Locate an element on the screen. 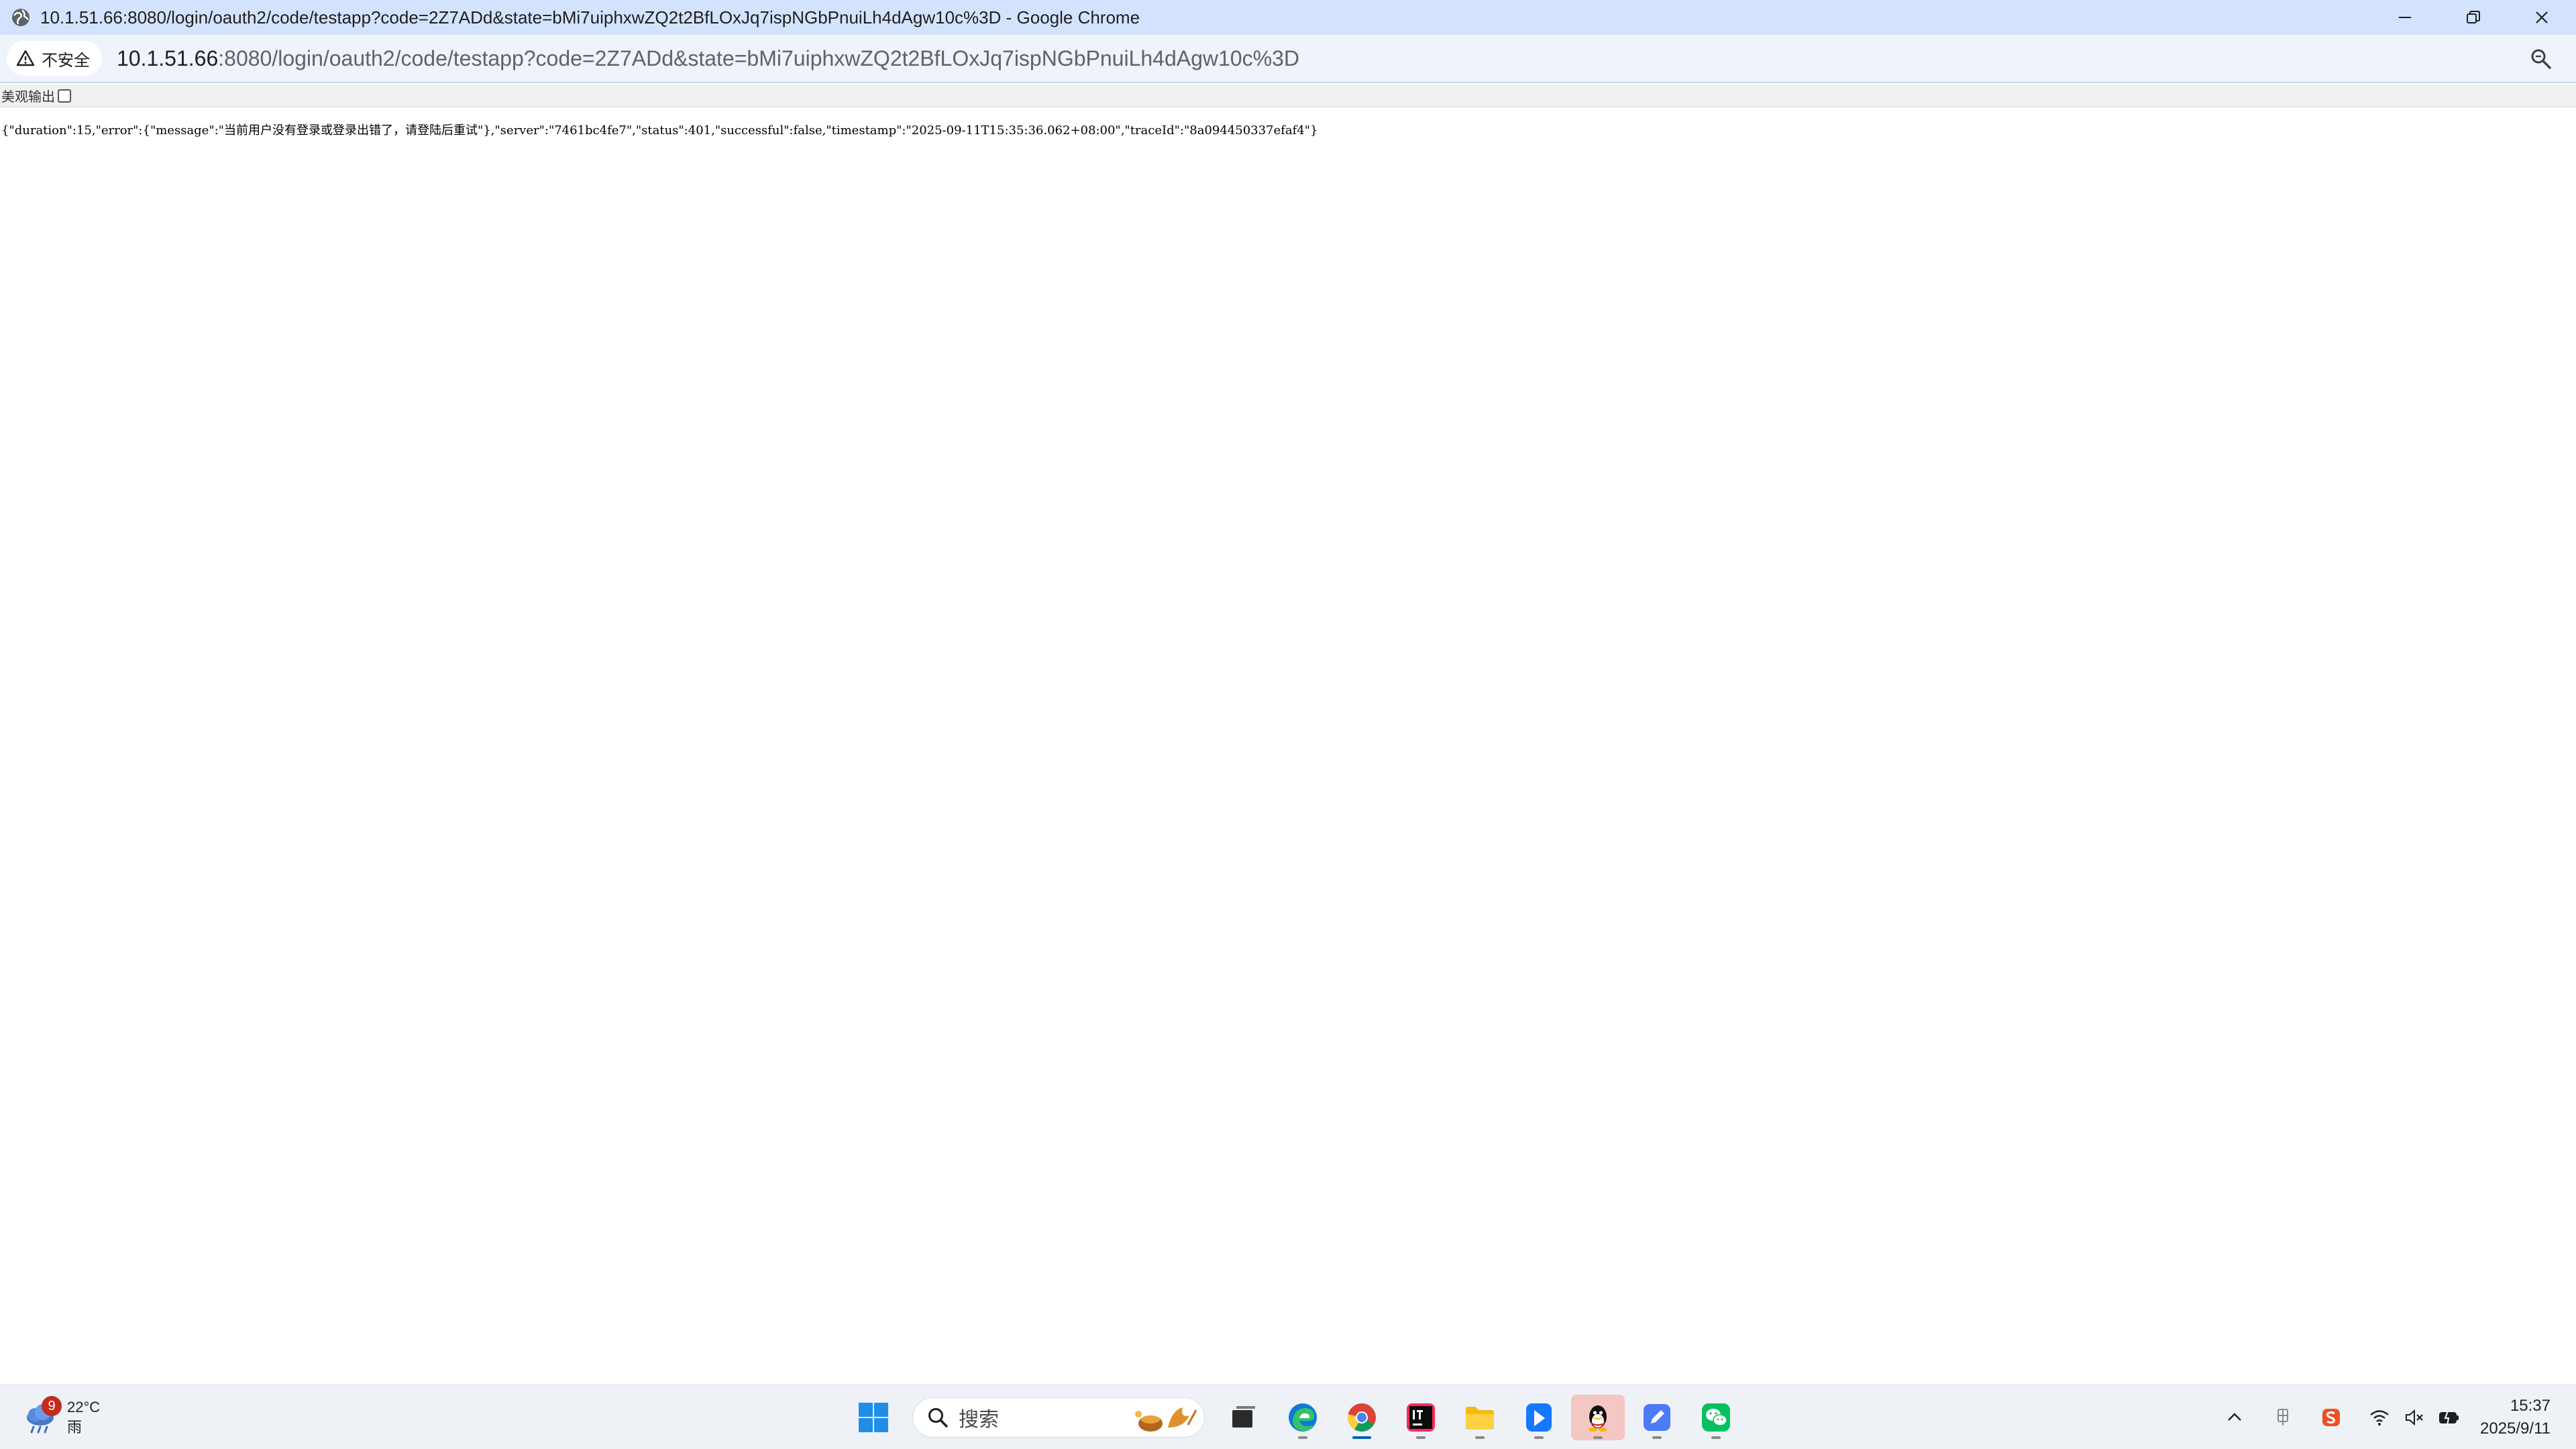 Image resolution: width=2576 pixels, height=1449 pixels. taskbar-apps: 搜索 is located at coordinates (1297, 1417).